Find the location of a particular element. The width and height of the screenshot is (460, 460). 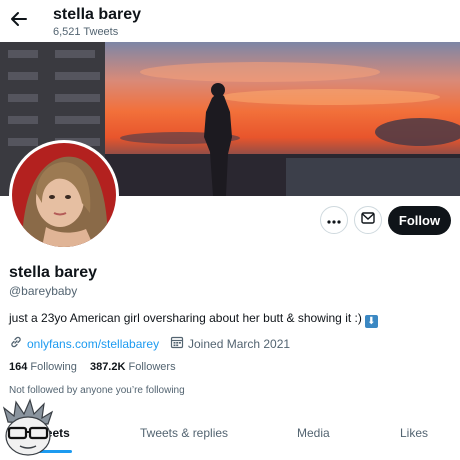

down-arrow-emoji-icon: ⬇ is located at coordinates (371, 321).